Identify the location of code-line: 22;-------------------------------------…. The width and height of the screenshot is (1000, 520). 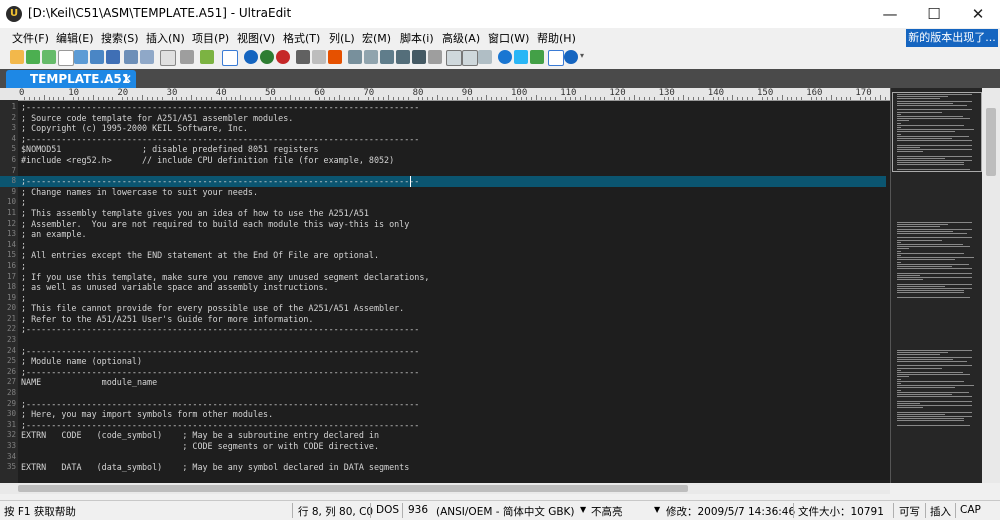
(443, 329).